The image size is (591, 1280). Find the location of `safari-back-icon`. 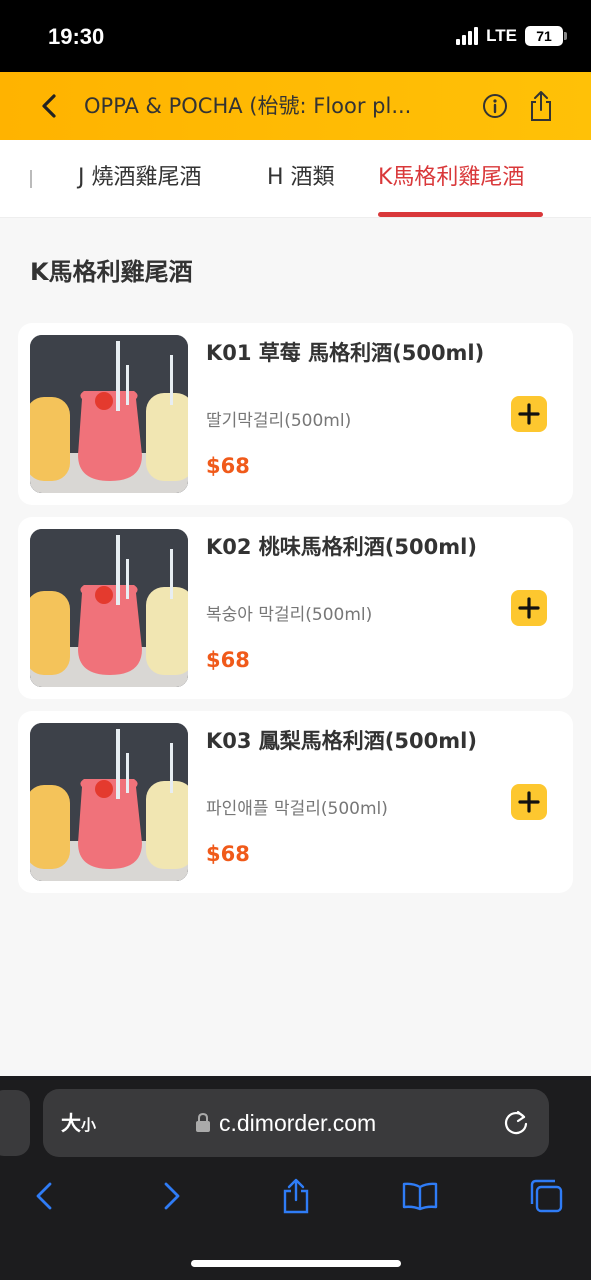

safari-back-icon is located at coordinates (44, 1196).